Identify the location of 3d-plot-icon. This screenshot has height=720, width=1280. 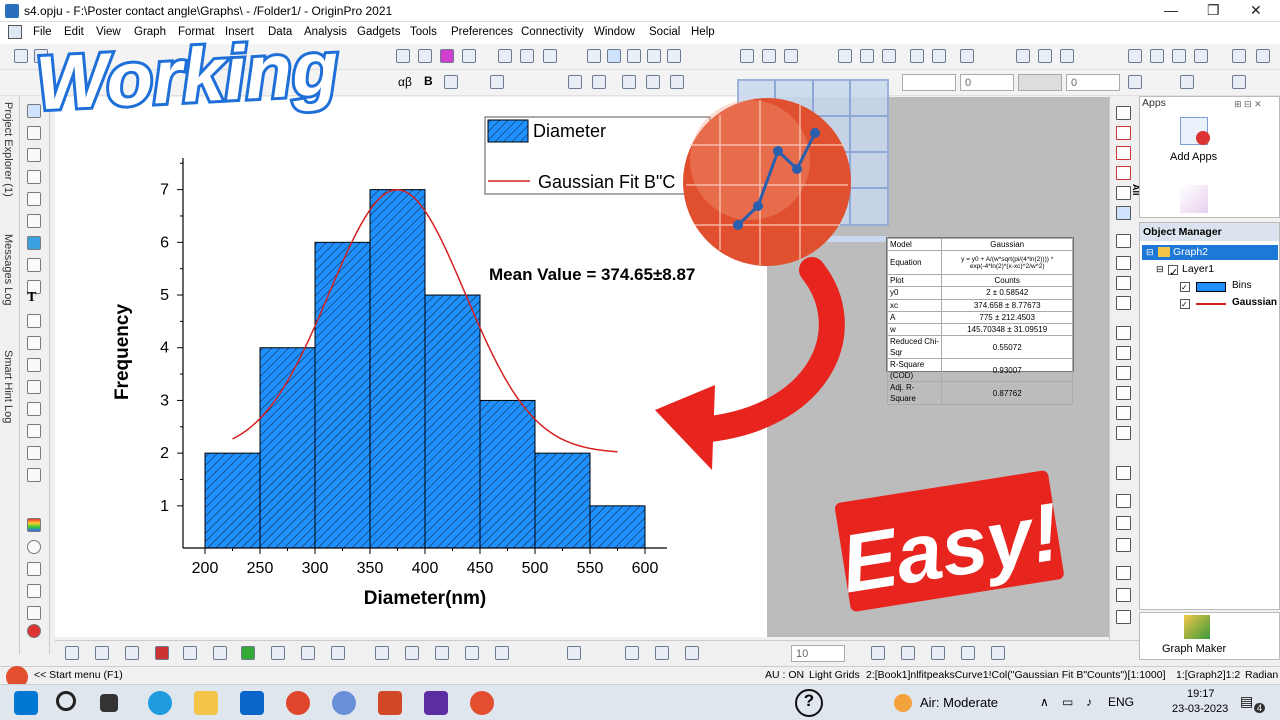
(278, 653).